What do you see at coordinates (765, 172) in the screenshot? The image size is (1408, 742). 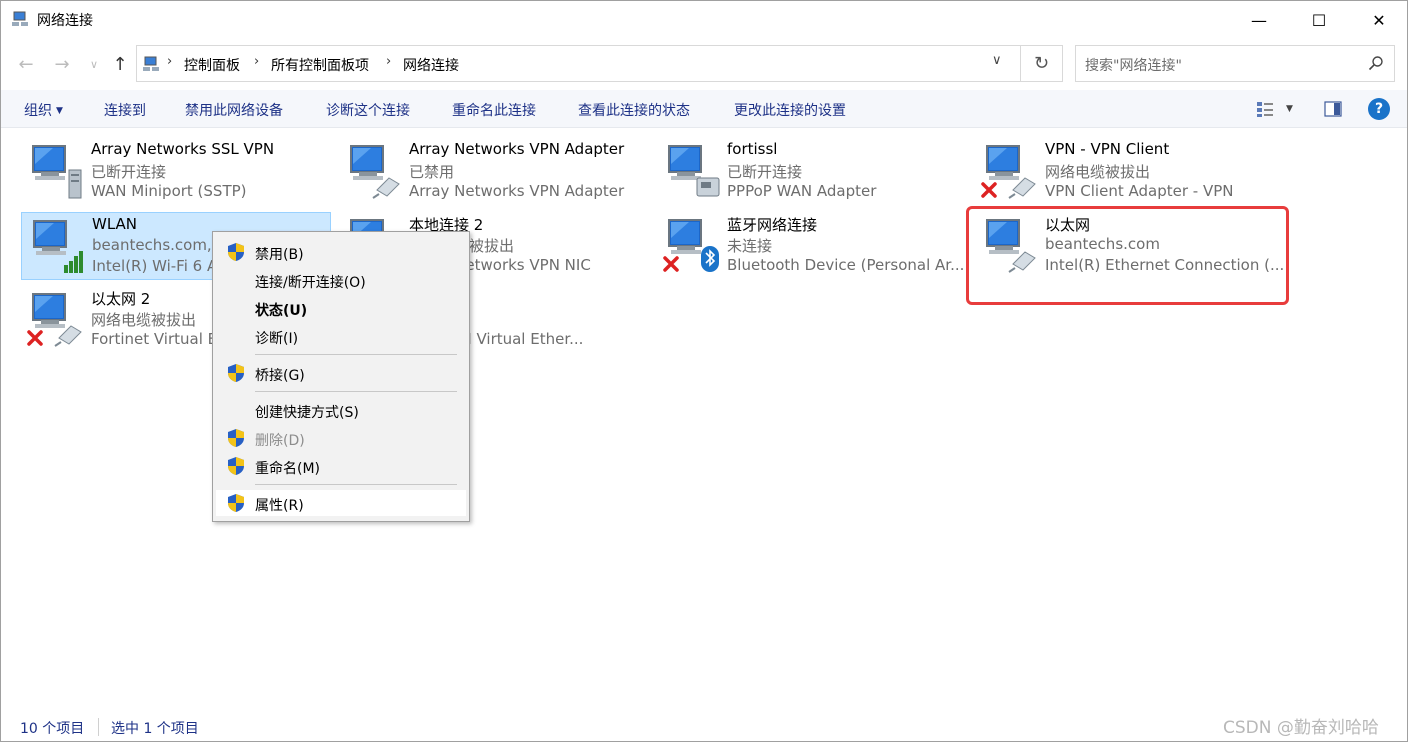 I see `connection-status: 已断开连接` at bounding box center [765, 172].